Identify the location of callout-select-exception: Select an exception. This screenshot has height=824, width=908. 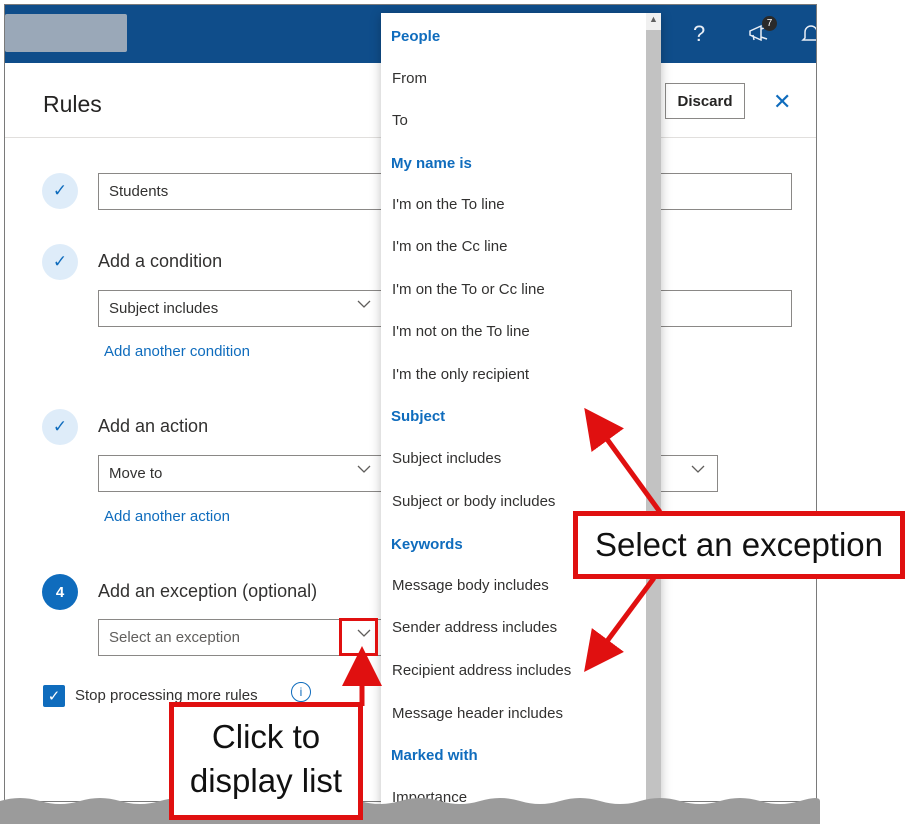
(739, 545).